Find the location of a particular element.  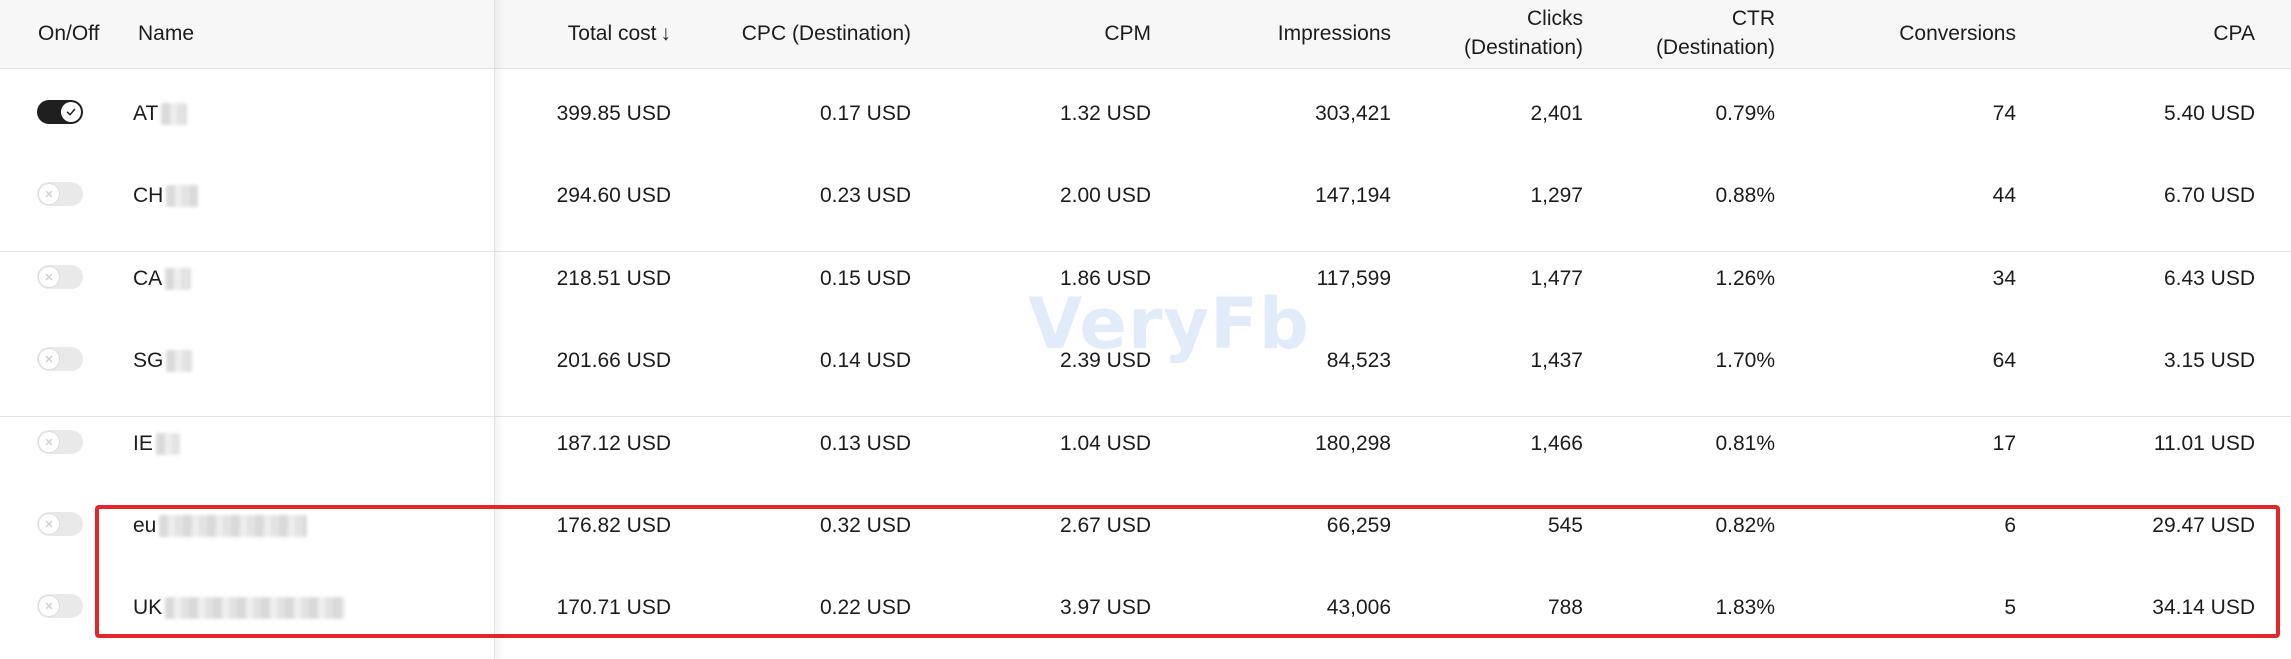

cell-conversions: 6 is located at coordinates (2010, 525).